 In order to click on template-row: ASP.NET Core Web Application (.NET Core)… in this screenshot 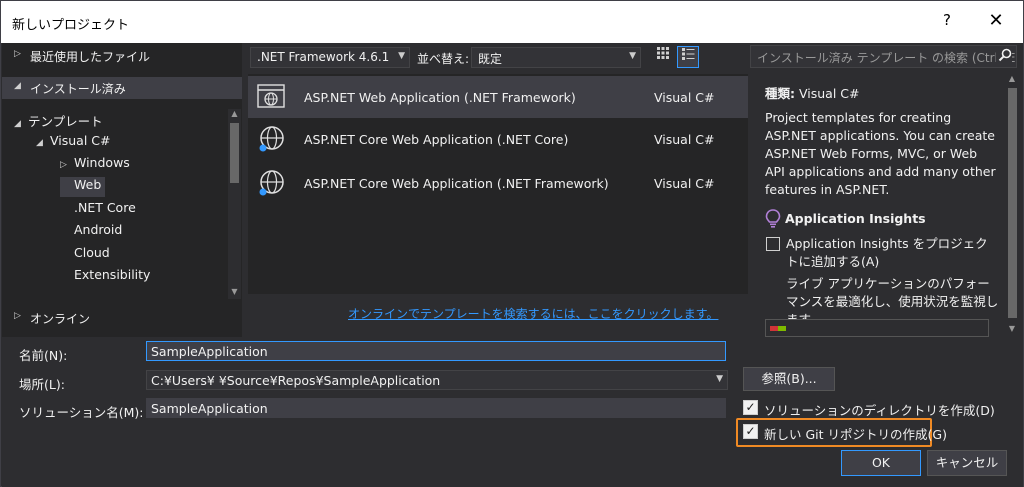, I will do `click(498, 139)`.